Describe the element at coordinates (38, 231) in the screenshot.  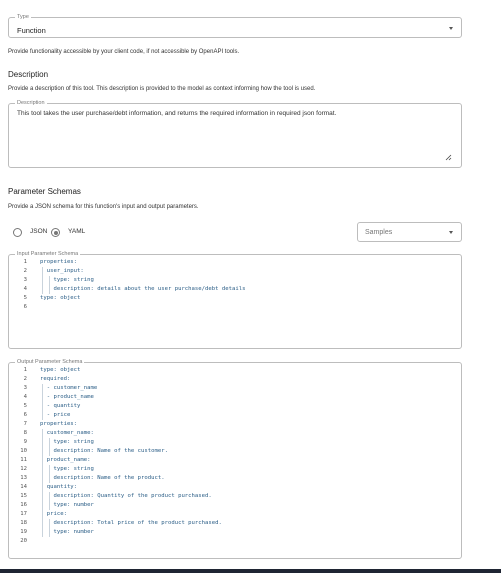
I see `json-radio-label: JSON` at that location.